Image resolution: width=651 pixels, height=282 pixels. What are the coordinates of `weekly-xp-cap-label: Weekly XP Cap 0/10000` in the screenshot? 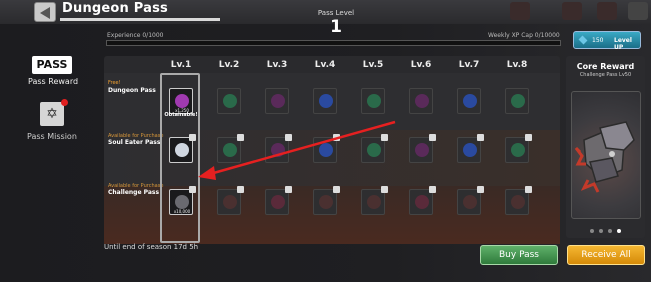 It's located at (524, 35).